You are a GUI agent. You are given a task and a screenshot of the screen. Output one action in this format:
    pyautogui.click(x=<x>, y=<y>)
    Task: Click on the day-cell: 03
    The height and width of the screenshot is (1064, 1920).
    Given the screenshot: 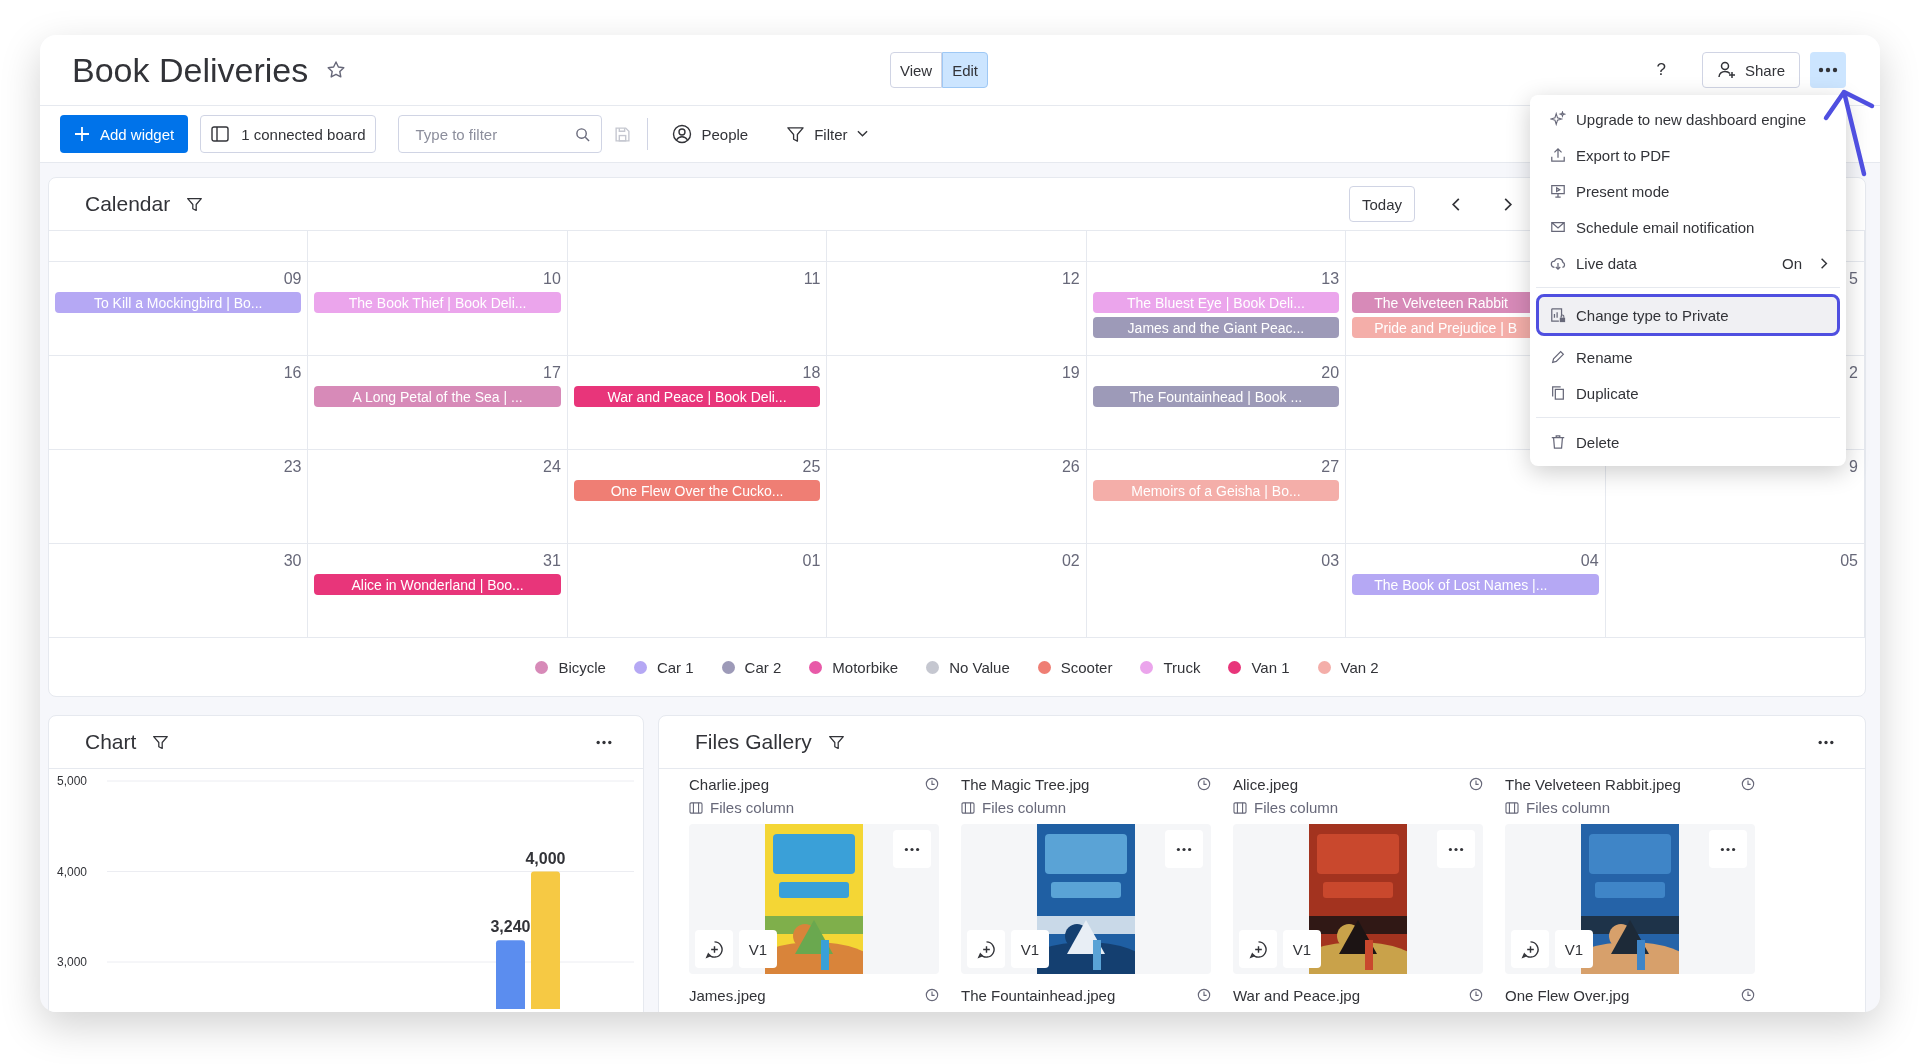 What is the action you would take?
    pyautogui.click(x=1216, y=591)
    